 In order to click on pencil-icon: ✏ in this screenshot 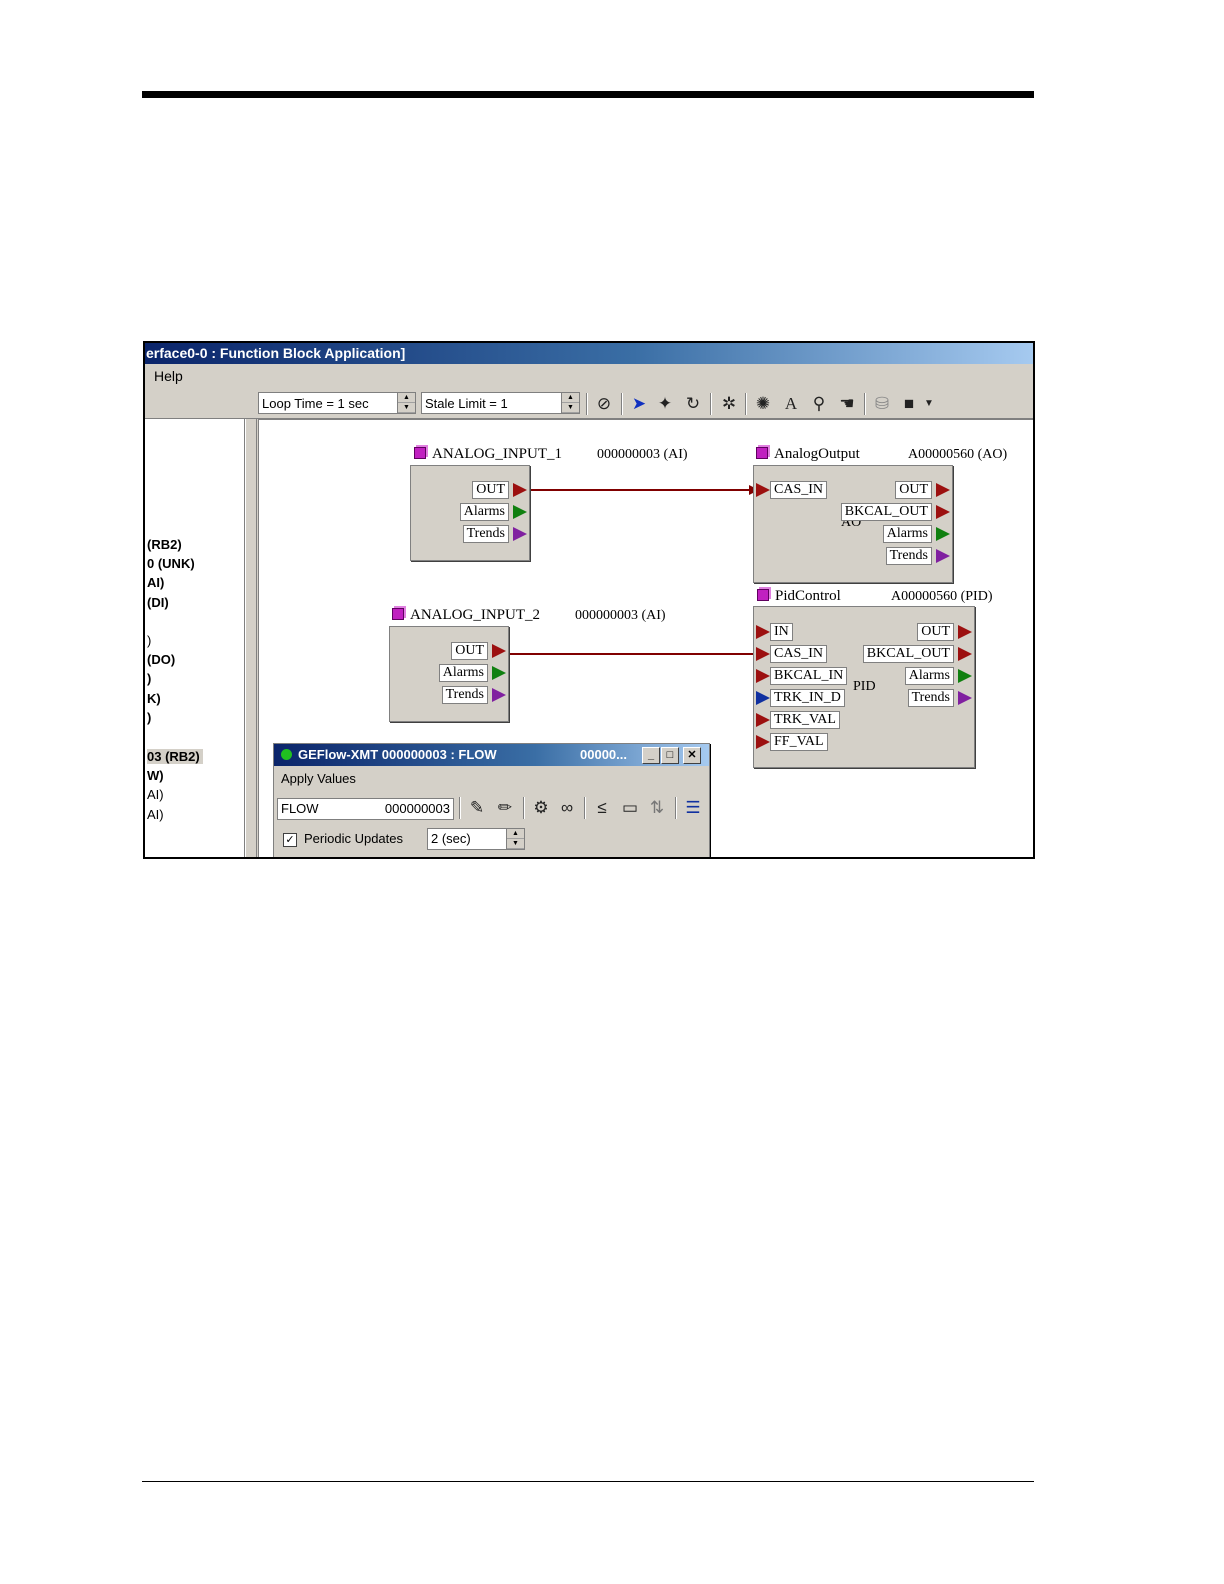, I will do `click(505, 808)`.